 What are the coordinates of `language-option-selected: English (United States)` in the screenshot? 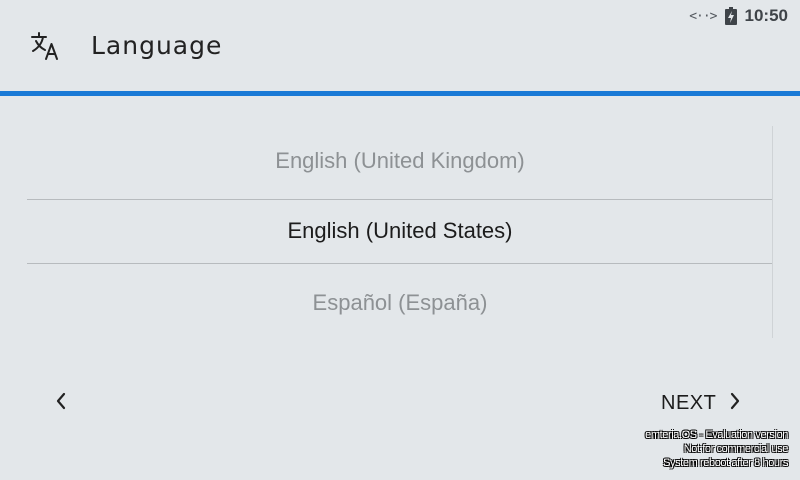 It's located at (400, 231).